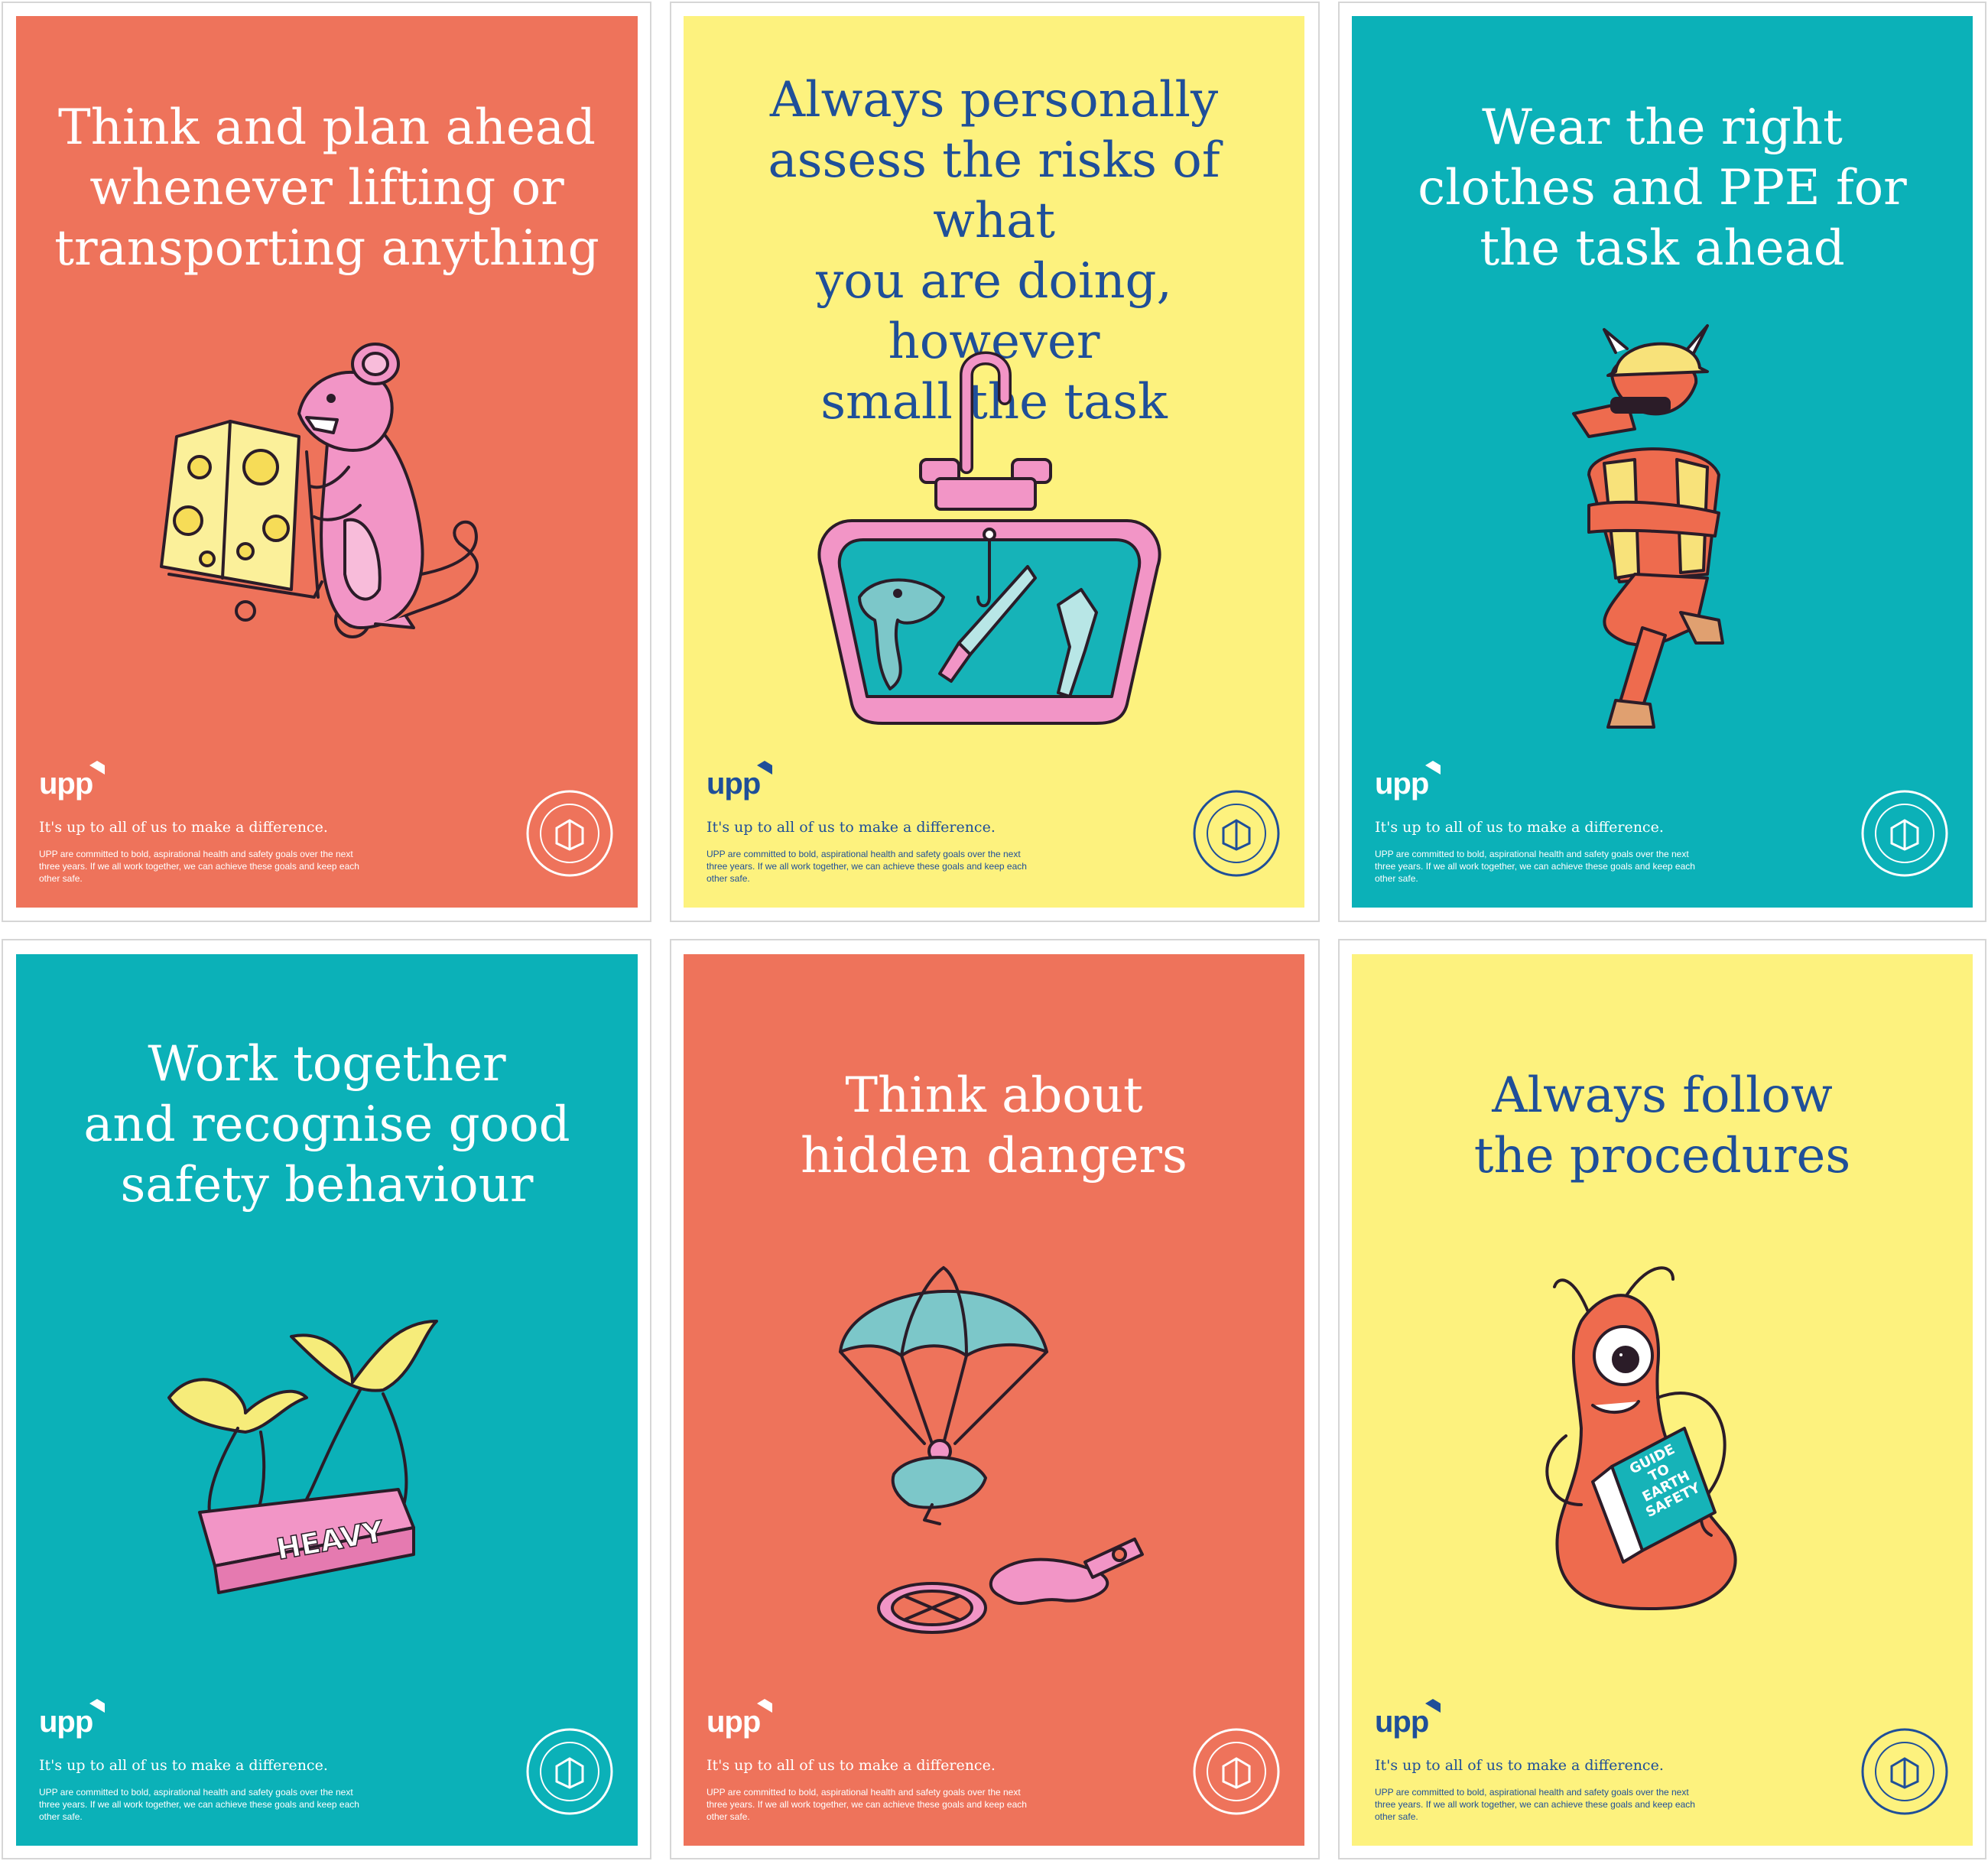 This screenshot has height=1861, width=1988. What do you see at coordinates (991, 1450) in the screenshot?
I see `parachute-manhole-spill-illustration` at bounding box center [991, 1450].